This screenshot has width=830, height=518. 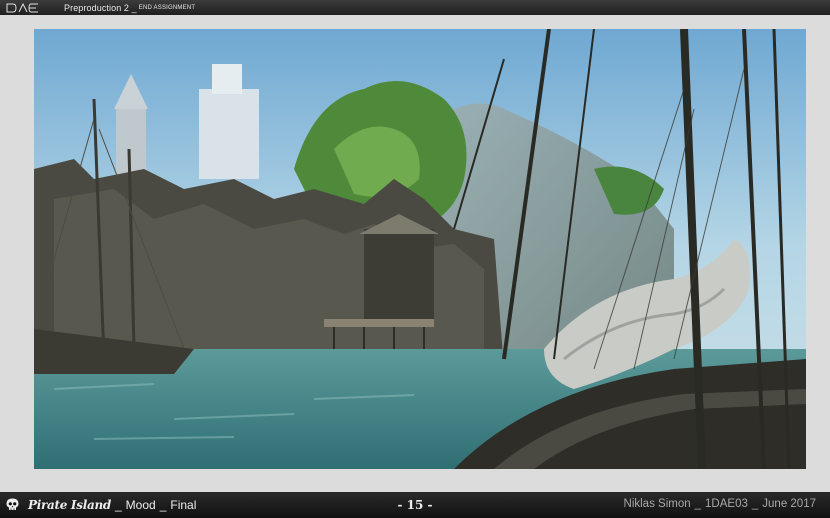 I want to click on assignment-label: END ASSIGNMENT, so click(x=167, y=7).